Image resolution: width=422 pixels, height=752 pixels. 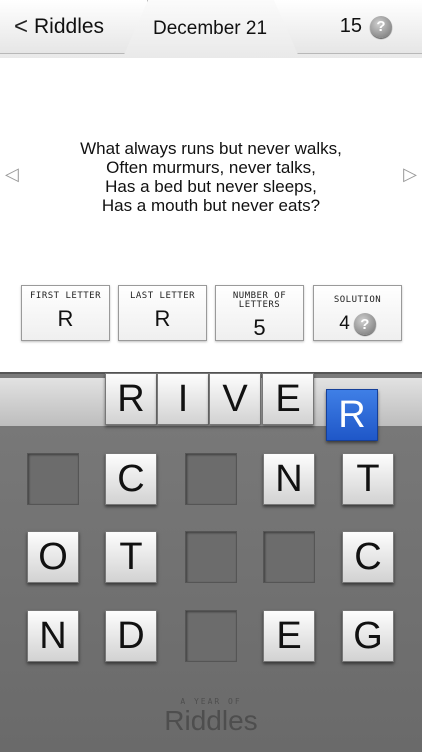 I want to click on letter-tile: O, so click(x=53, y=557).